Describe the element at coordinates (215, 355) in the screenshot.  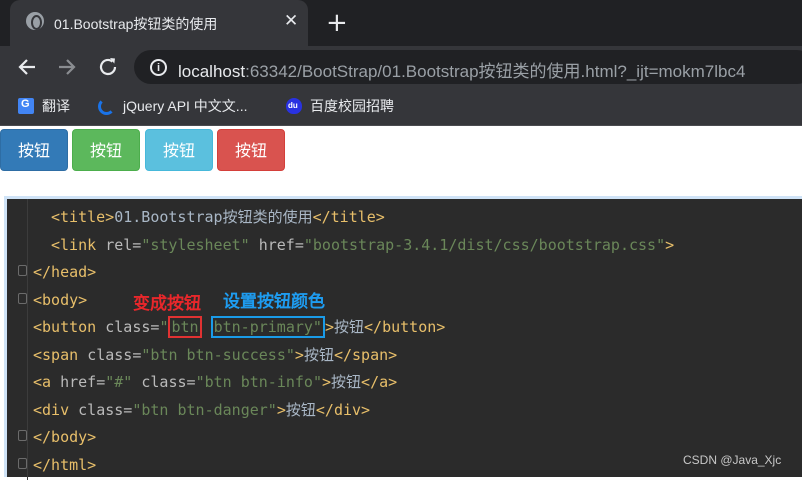
I see `code-line-span: <span class="btn btn-success">按钮</span>` at that location.